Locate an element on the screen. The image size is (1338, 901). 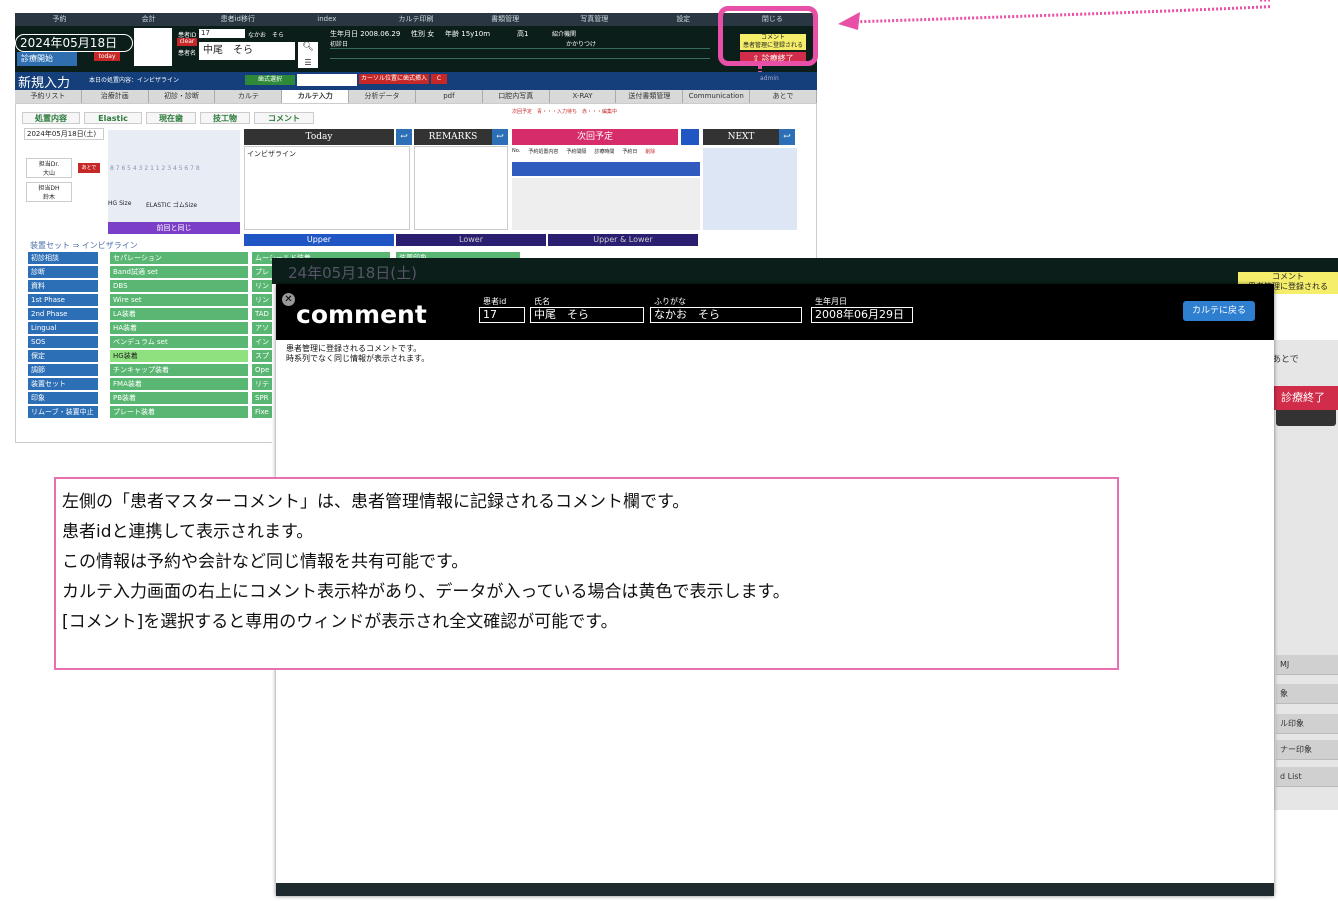
list-item: 印象 is located at coordinates (63, 398).